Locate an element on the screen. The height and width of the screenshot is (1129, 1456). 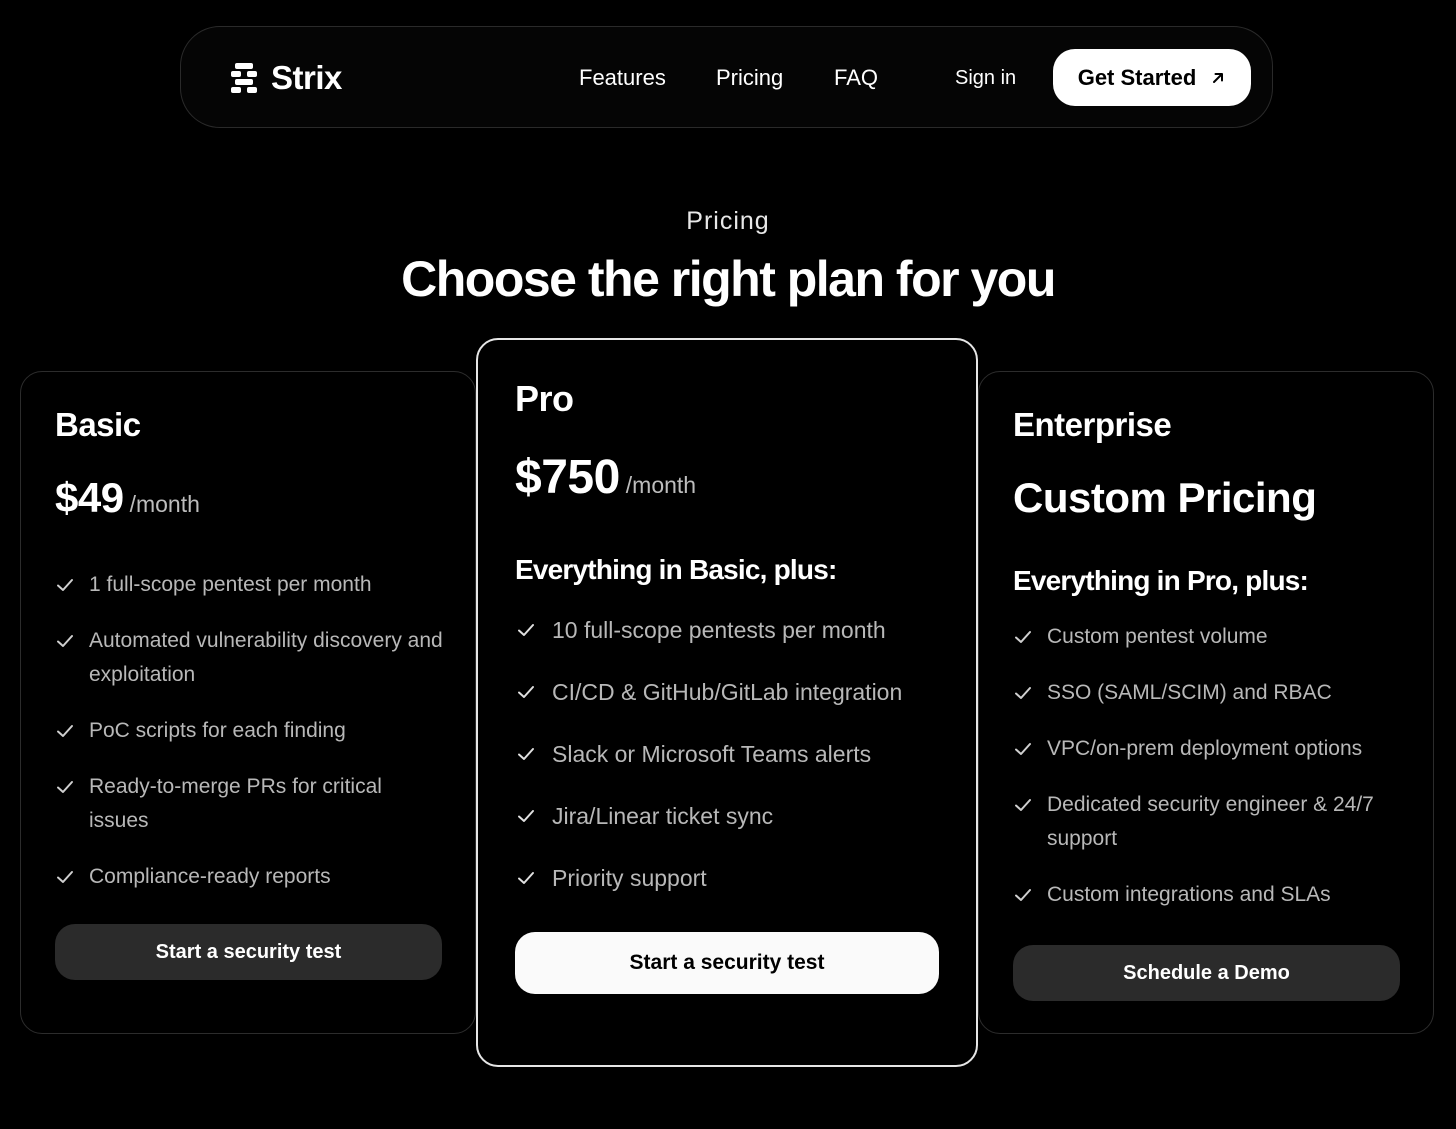
arrow-up-right-icon is located at coordinates (1218, 77).